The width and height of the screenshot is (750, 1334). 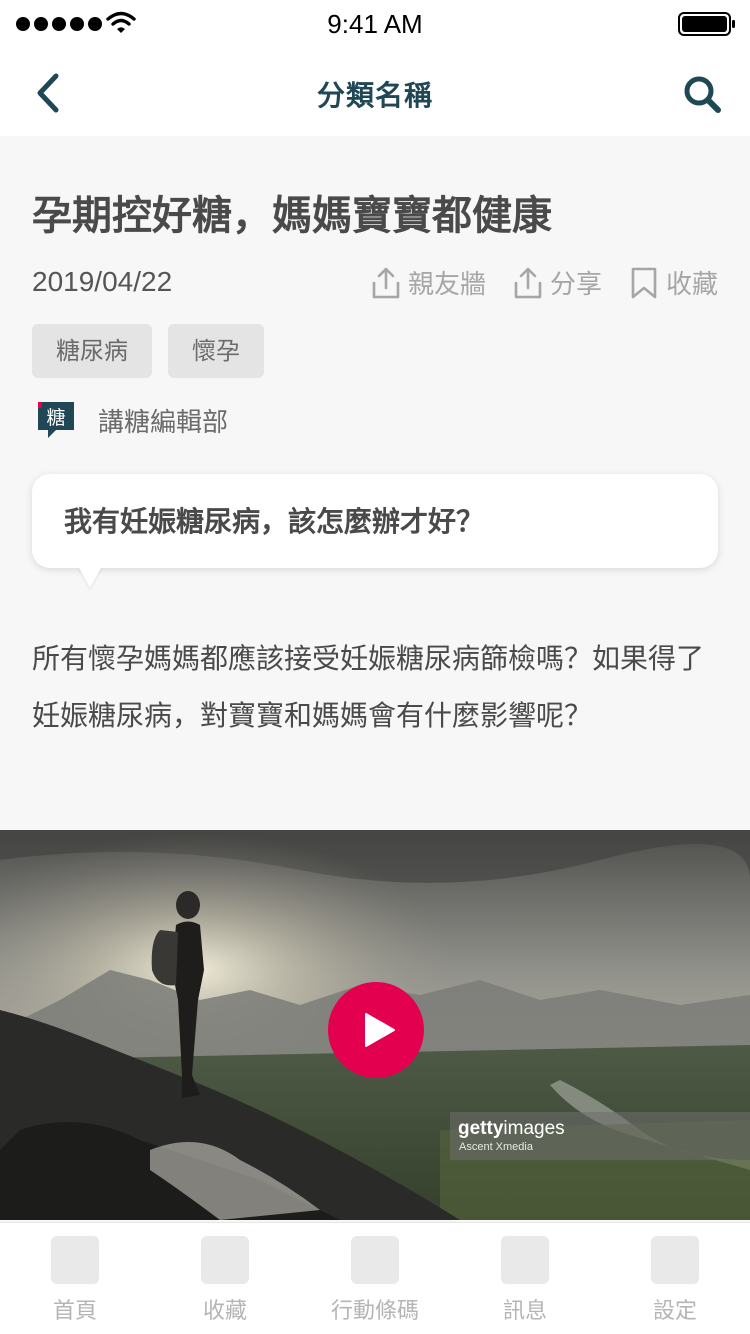 I want to click on share-button: 分享, so click(x=557, y=282).